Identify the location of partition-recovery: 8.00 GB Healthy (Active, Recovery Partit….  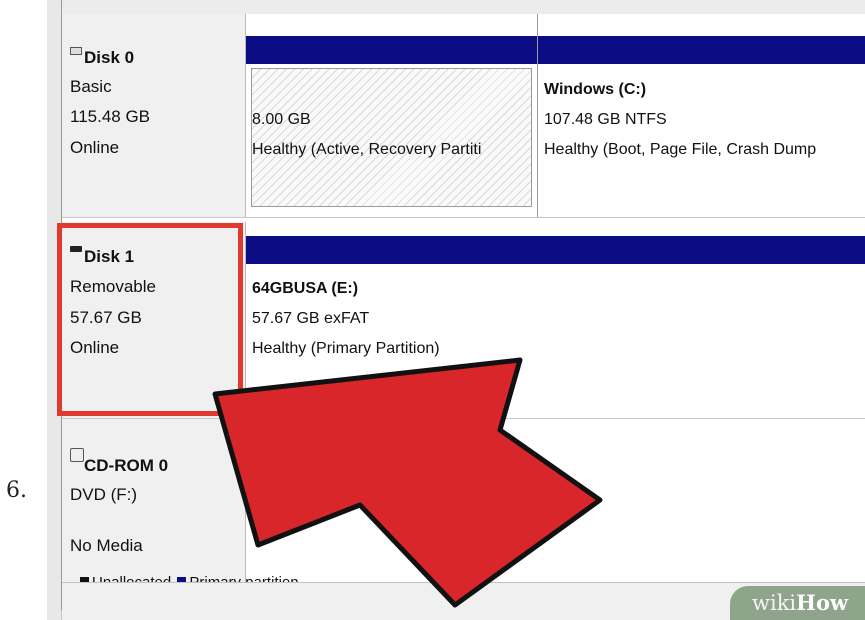
(392, 115).